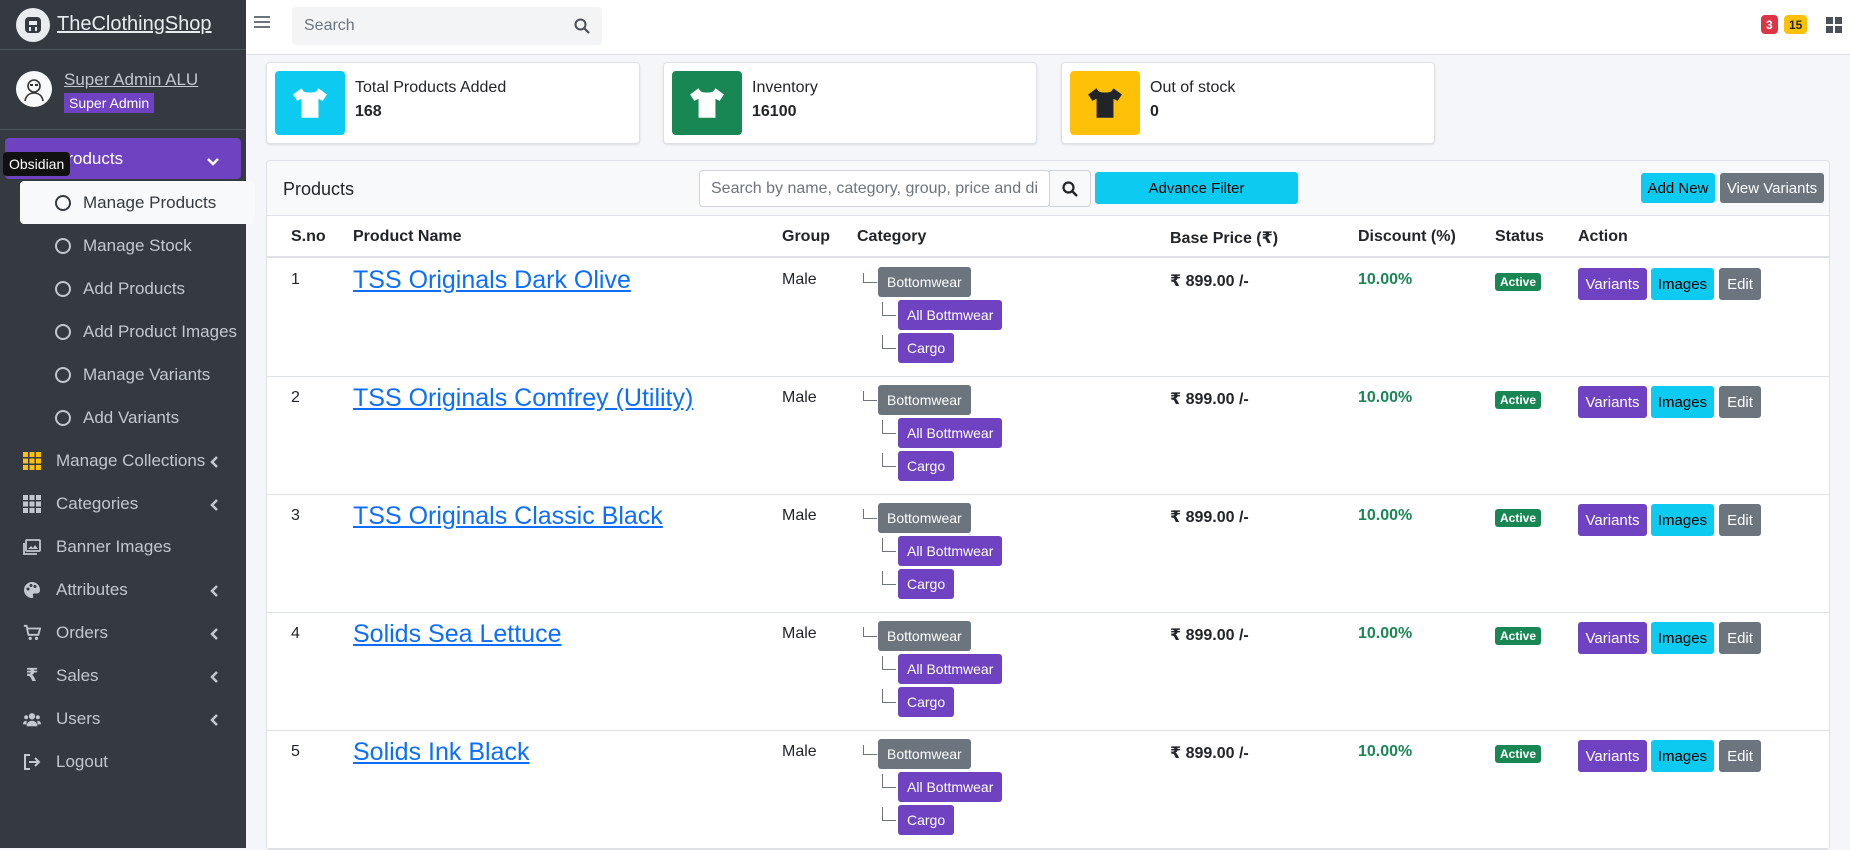 This screenshot has height=850, width=1850. What do you see at coordinates (457, 634) in the screenshot?
I see `product-name-link: Solids Sea Lettuce` at bounding box center [457, 634].